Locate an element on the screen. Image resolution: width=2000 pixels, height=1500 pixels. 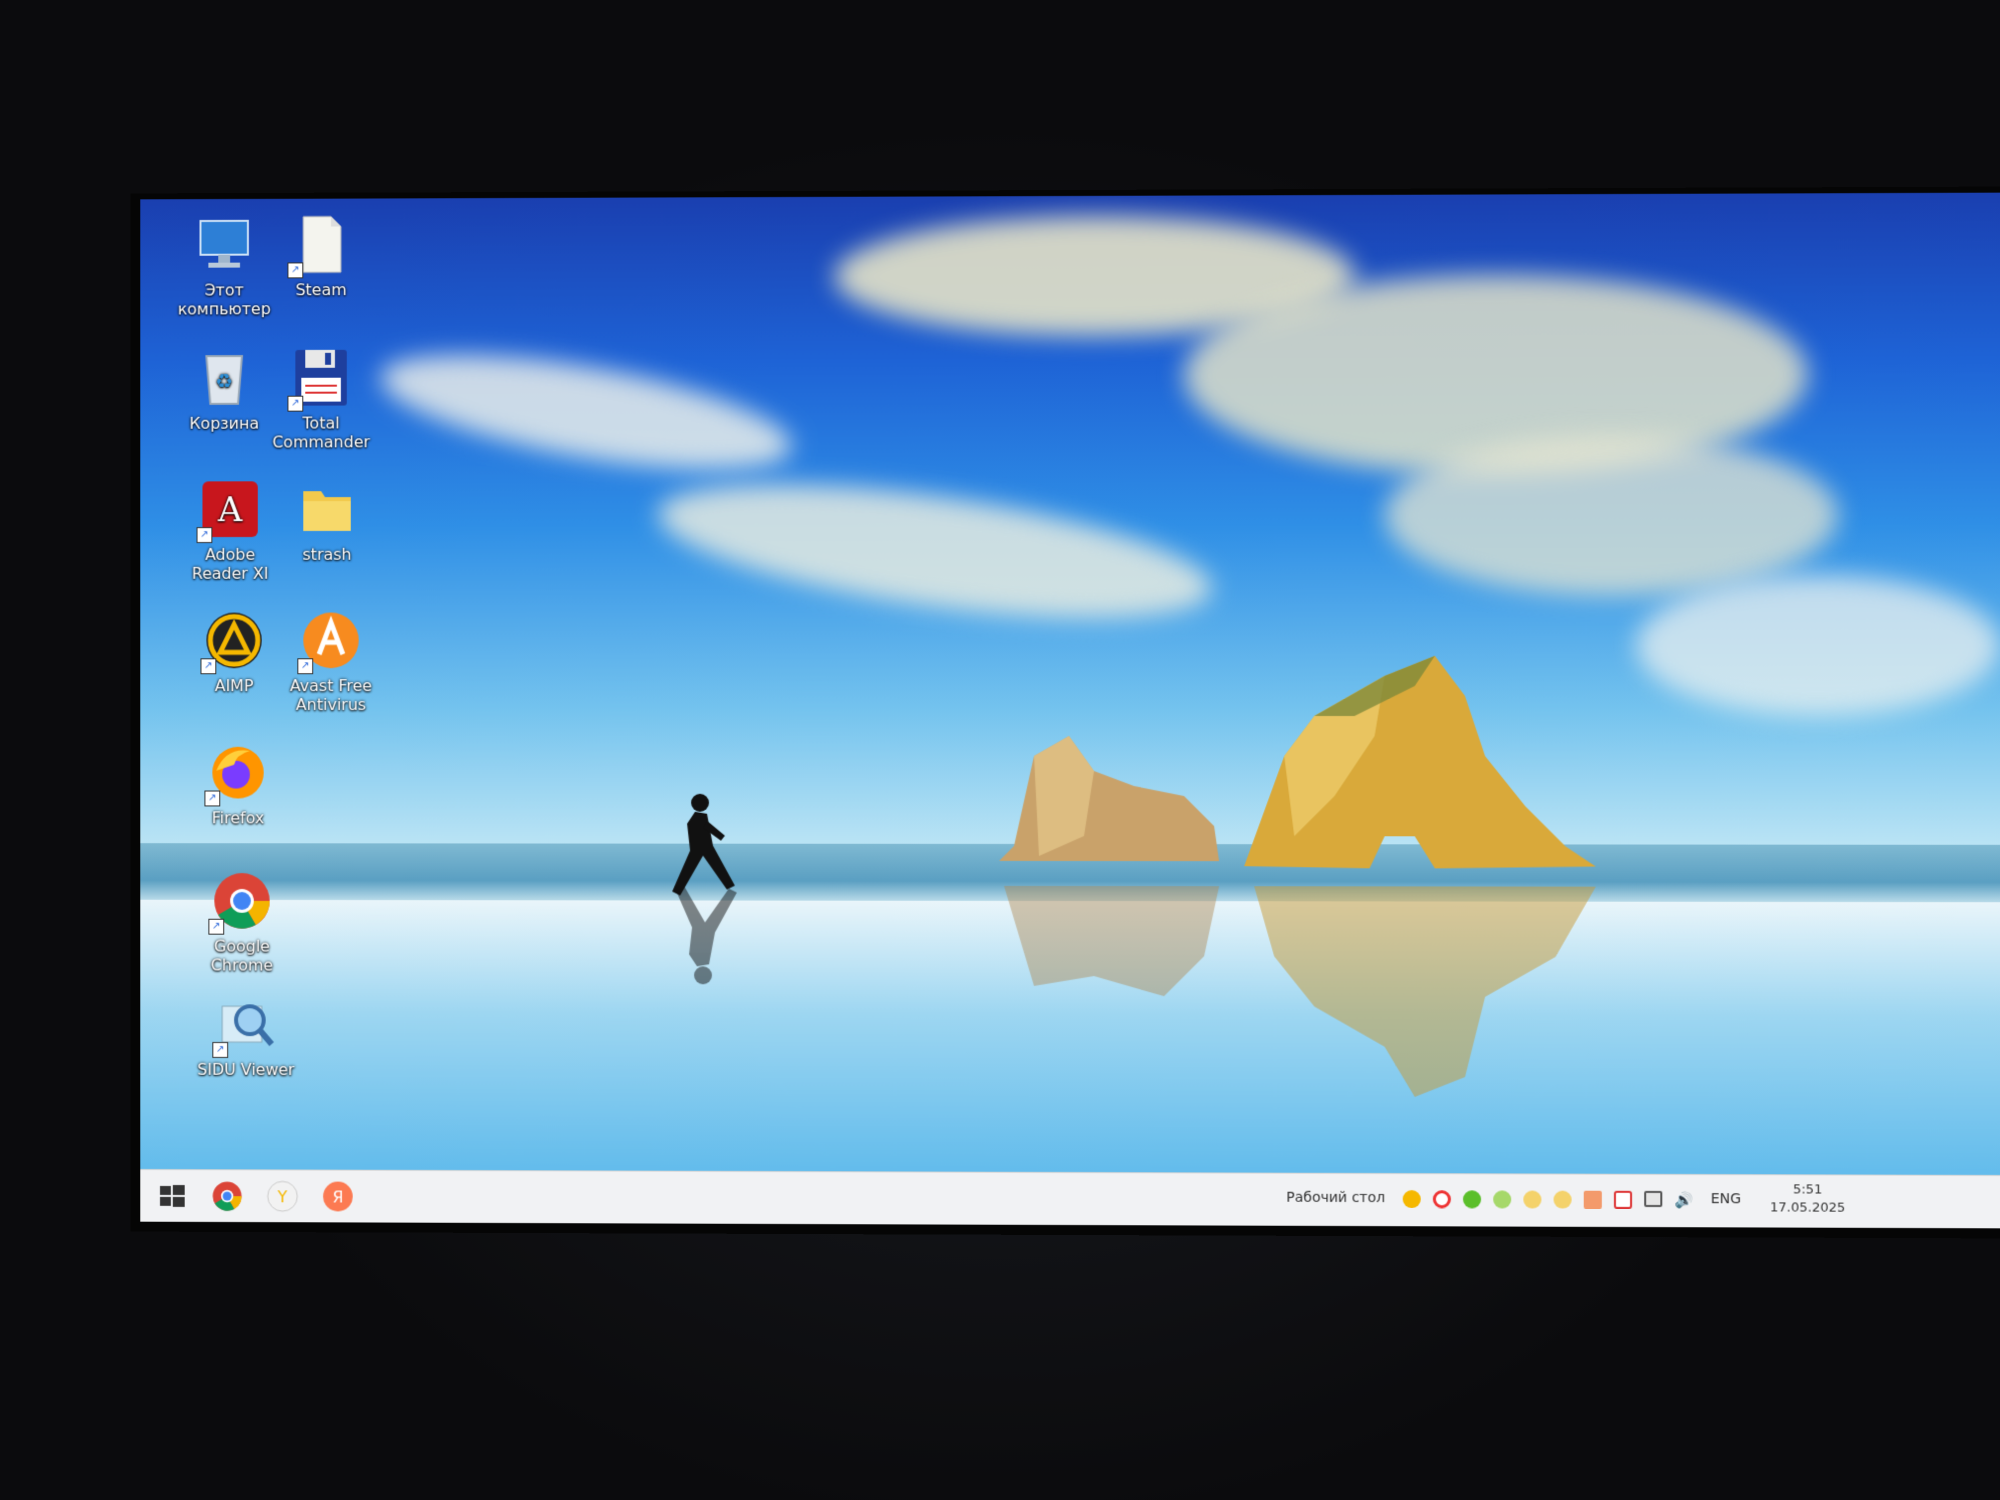
start-button is located at coordinates (172, 1196).